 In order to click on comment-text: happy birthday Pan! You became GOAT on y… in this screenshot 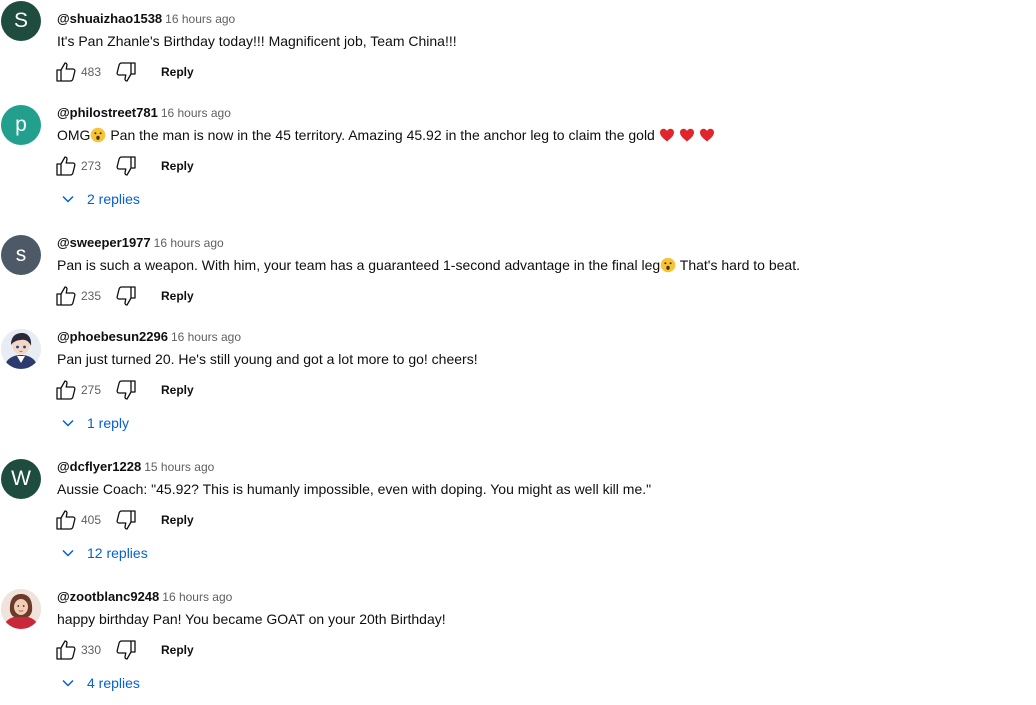, I will do `click(251, 619)`.